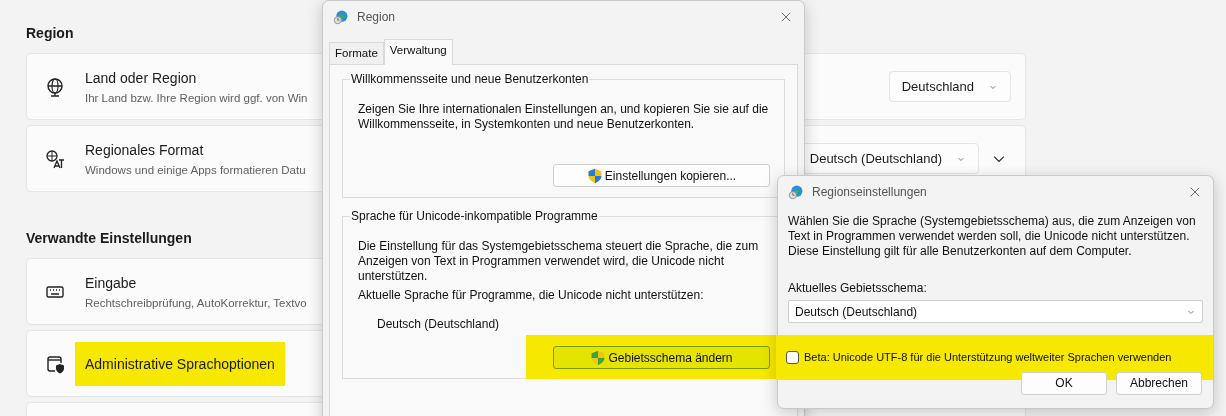 Image resolution: width=1226 pixels, height=416 pixels. What do you see at coordinates (111, 282) in the screenshot?
I see `setting-title: Eingabe` at bounding box center [111, 282].